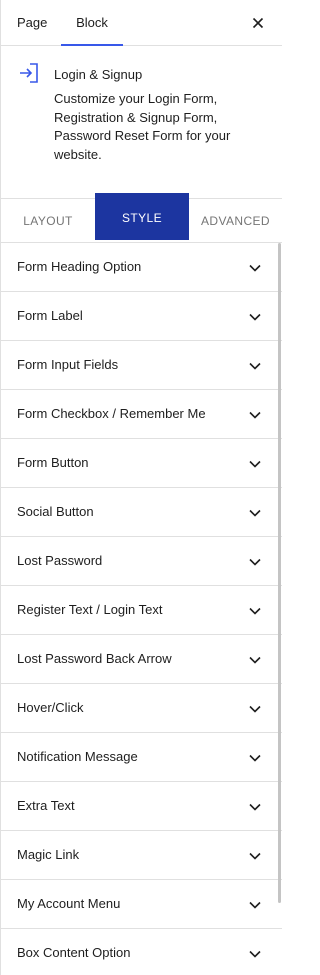 This screenshot has height=975, width=320. I want to click on panel-toggle: Register Text / Login Text, so click(141, 610).